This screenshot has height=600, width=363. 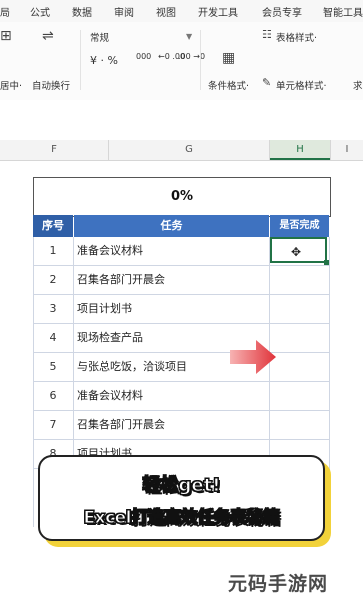 I want to click on decrease-decimal-button: .00 →0, so click(x=191, y=56).